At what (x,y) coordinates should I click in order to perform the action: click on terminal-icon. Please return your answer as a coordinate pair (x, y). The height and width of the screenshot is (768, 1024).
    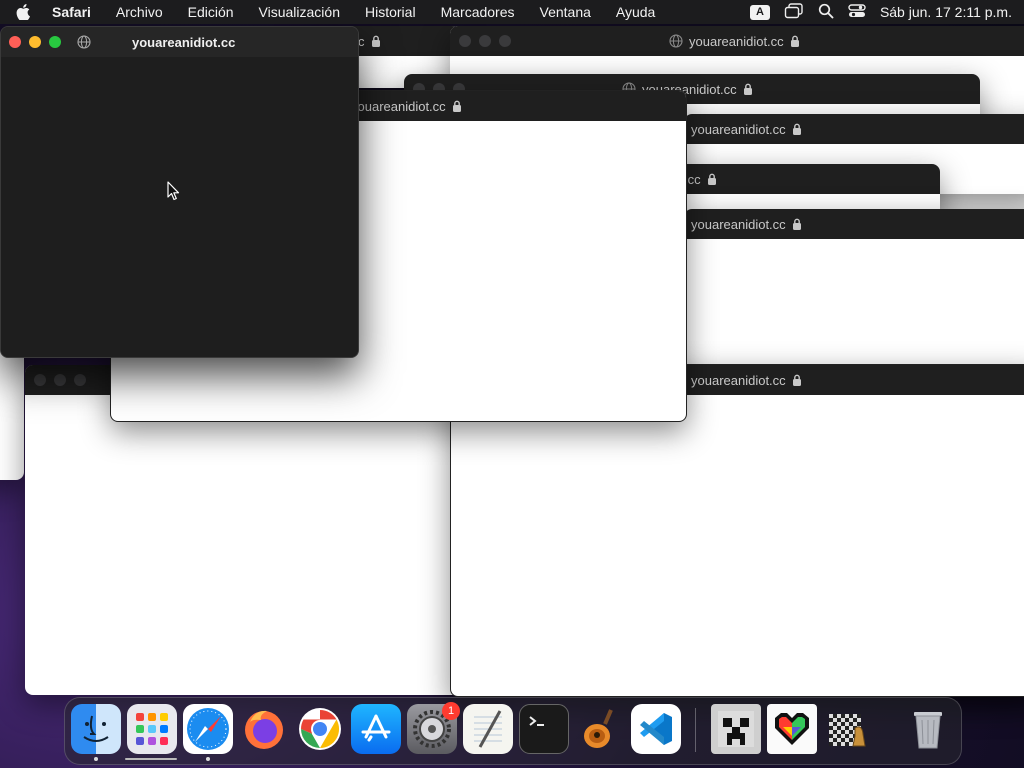
    Looking at the image, I should click on (544, 729).